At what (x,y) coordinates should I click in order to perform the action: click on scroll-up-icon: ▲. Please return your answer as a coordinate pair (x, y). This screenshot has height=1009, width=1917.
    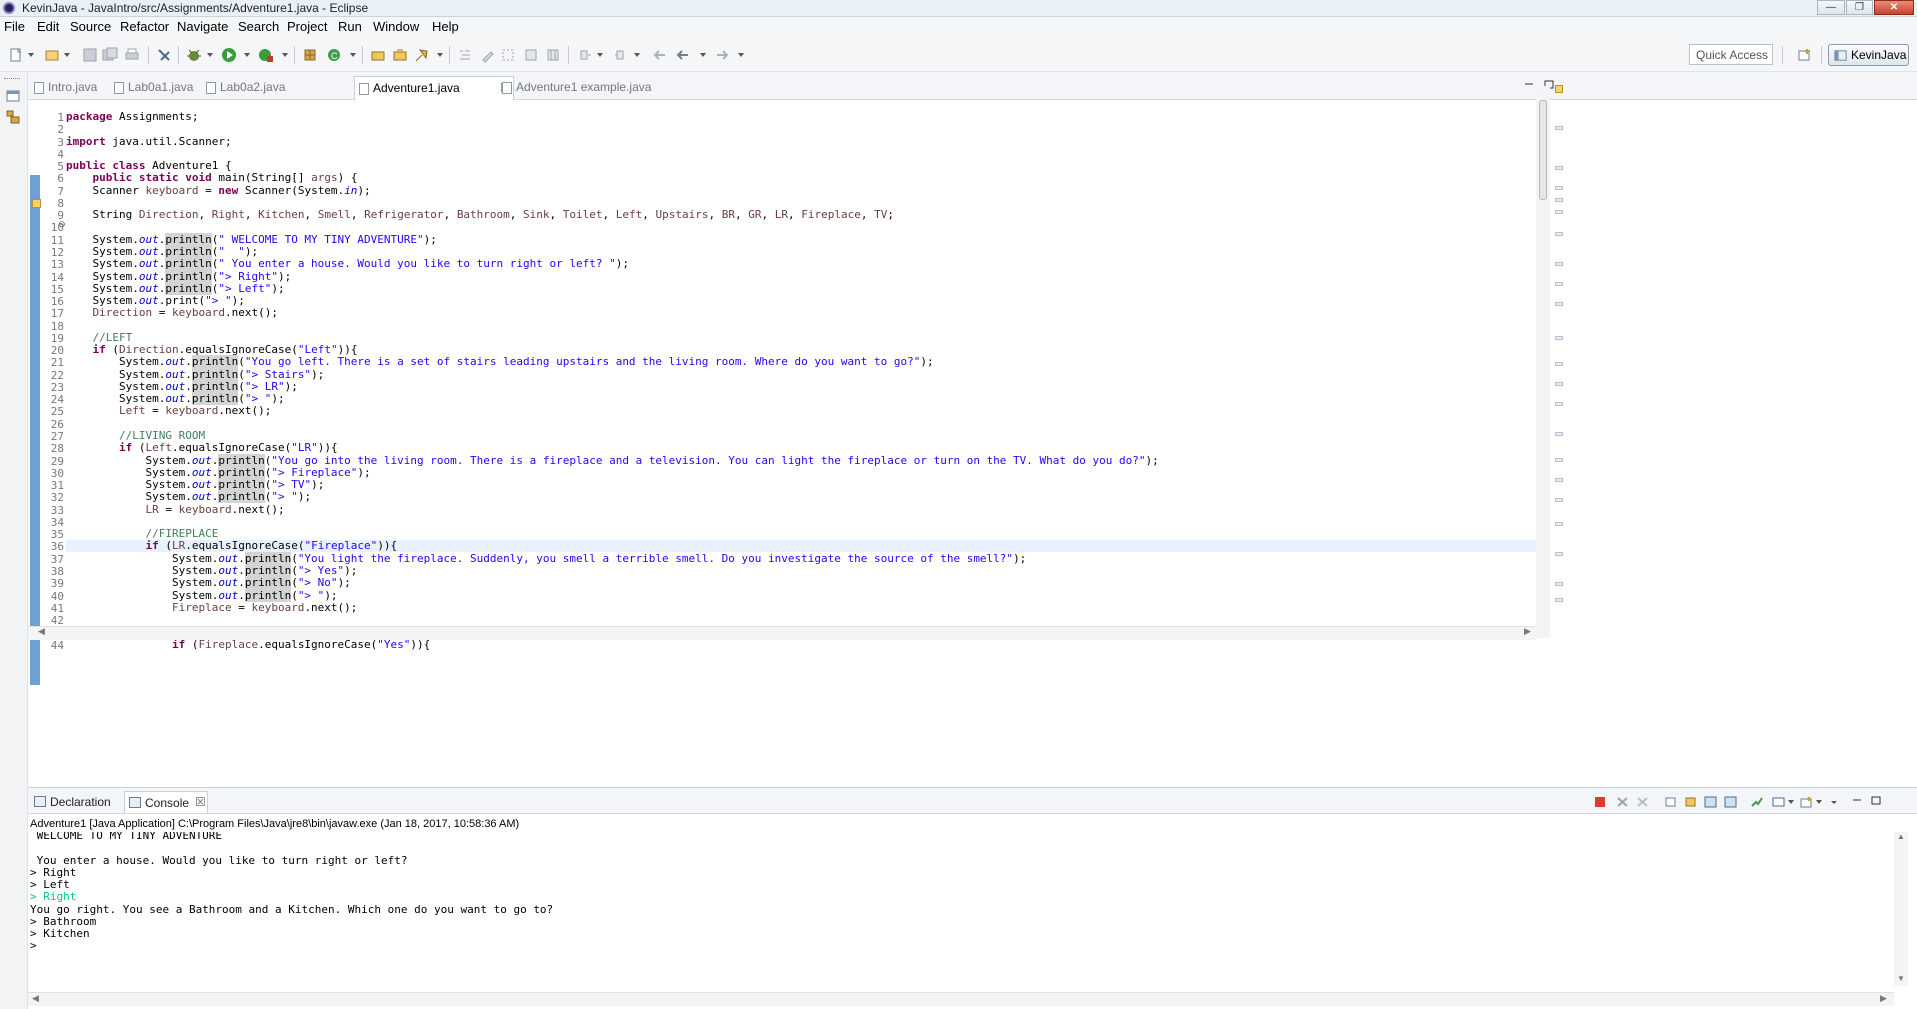
    Looking at the image, I should click on (1901, 836).